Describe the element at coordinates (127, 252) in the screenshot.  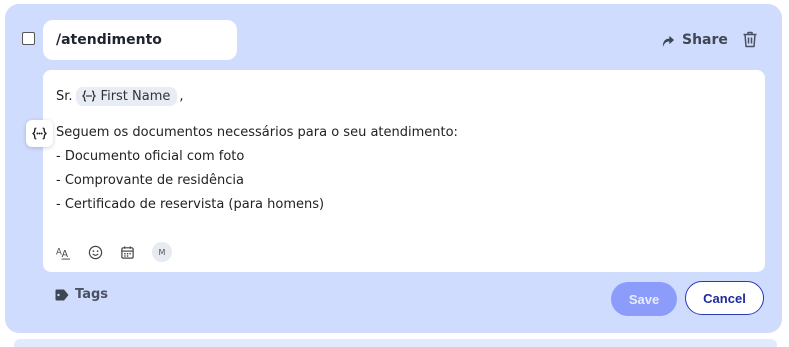
I see `calendar-icon` at that location.